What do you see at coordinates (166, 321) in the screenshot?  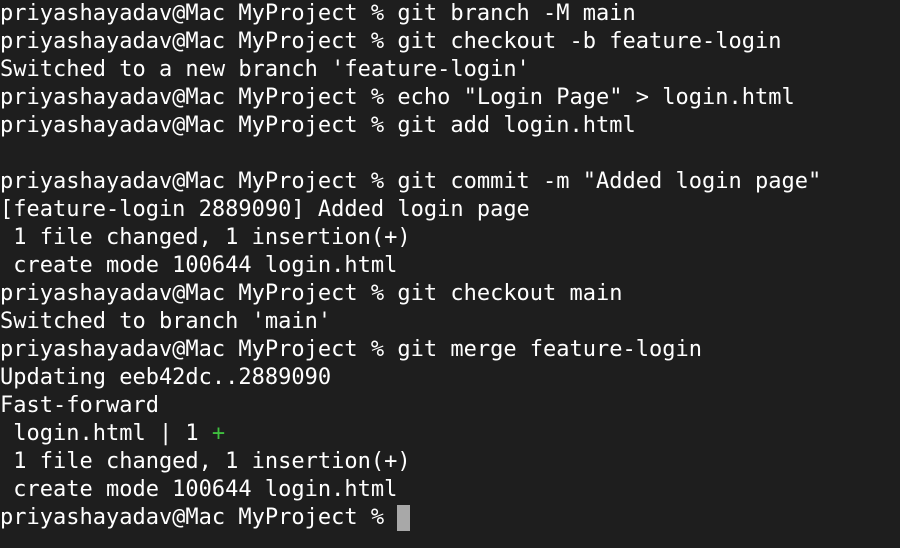 I see `terminal-line: Switched to branch 'main'` at bounding box center [166, 321].